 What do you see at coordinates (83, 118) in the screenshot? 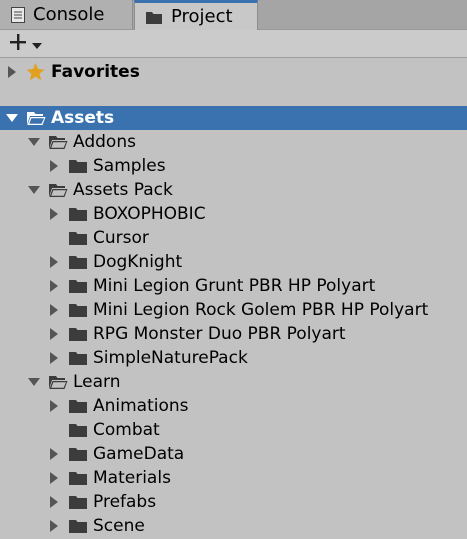
I see `tree-item-label: Assets` at bounding box center [83, 118].